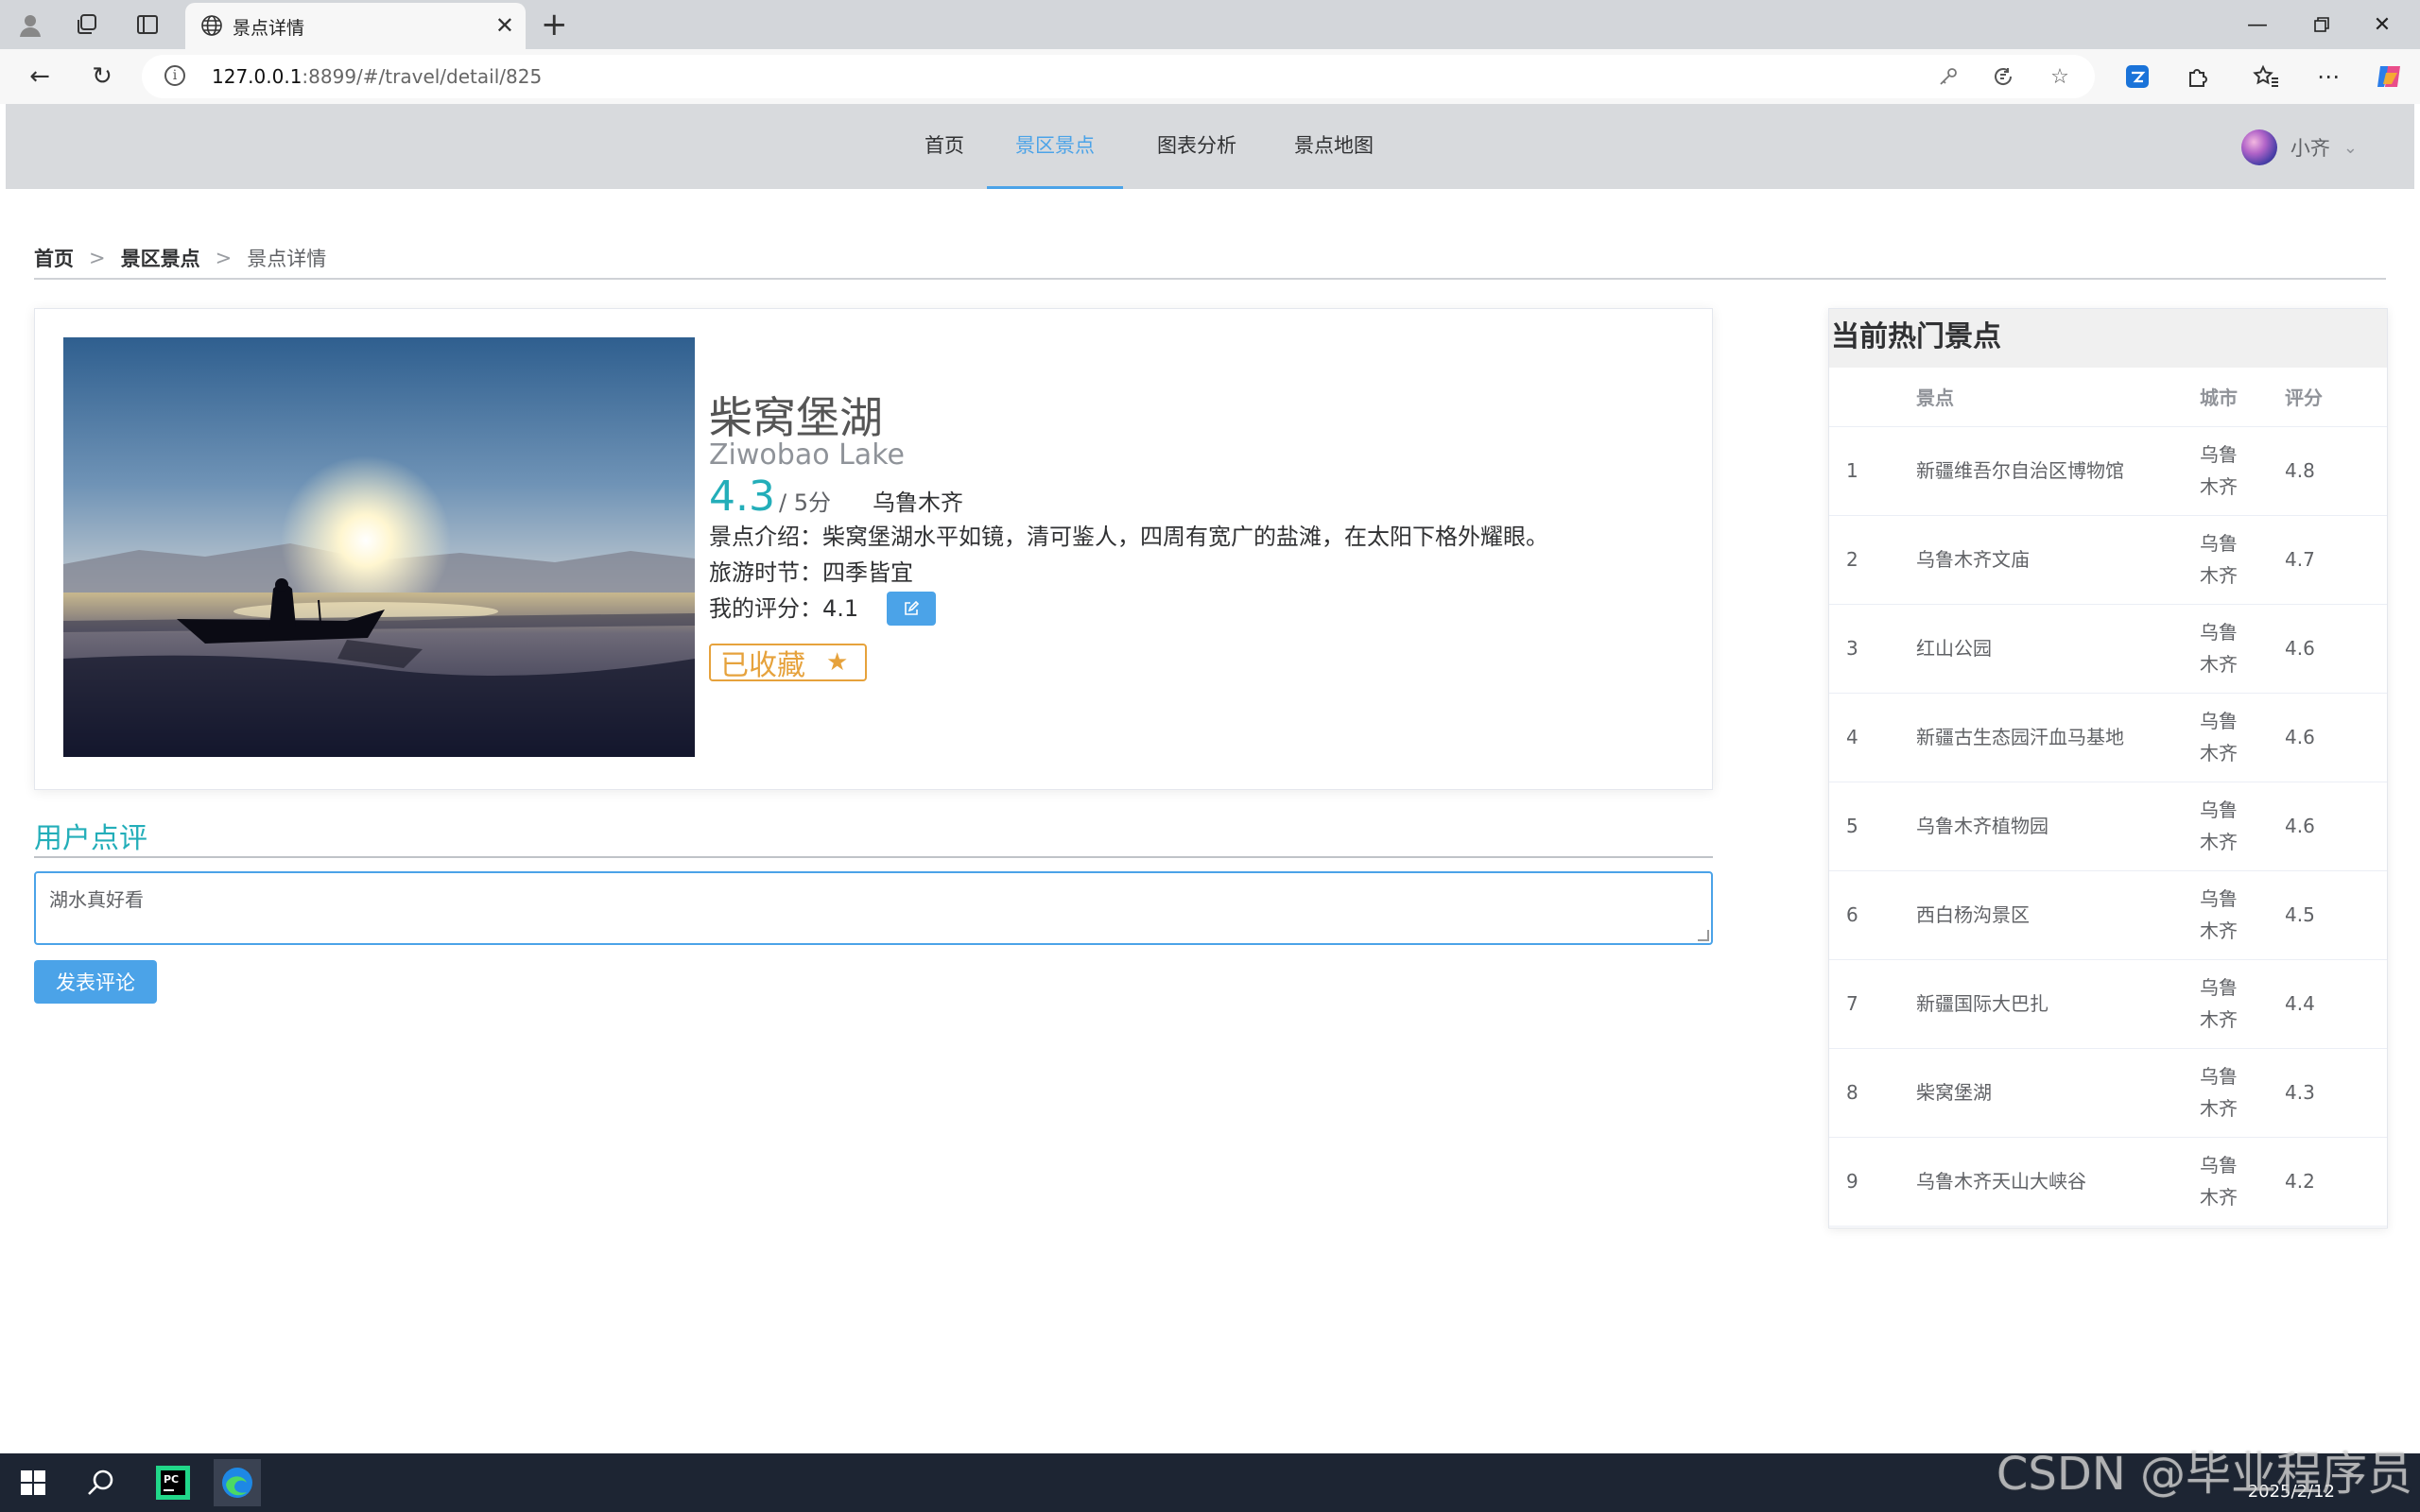  Describe the element at coordinates (2060, 76) in the screenshot. I see `favorite-star-icon: ☆` at that location.